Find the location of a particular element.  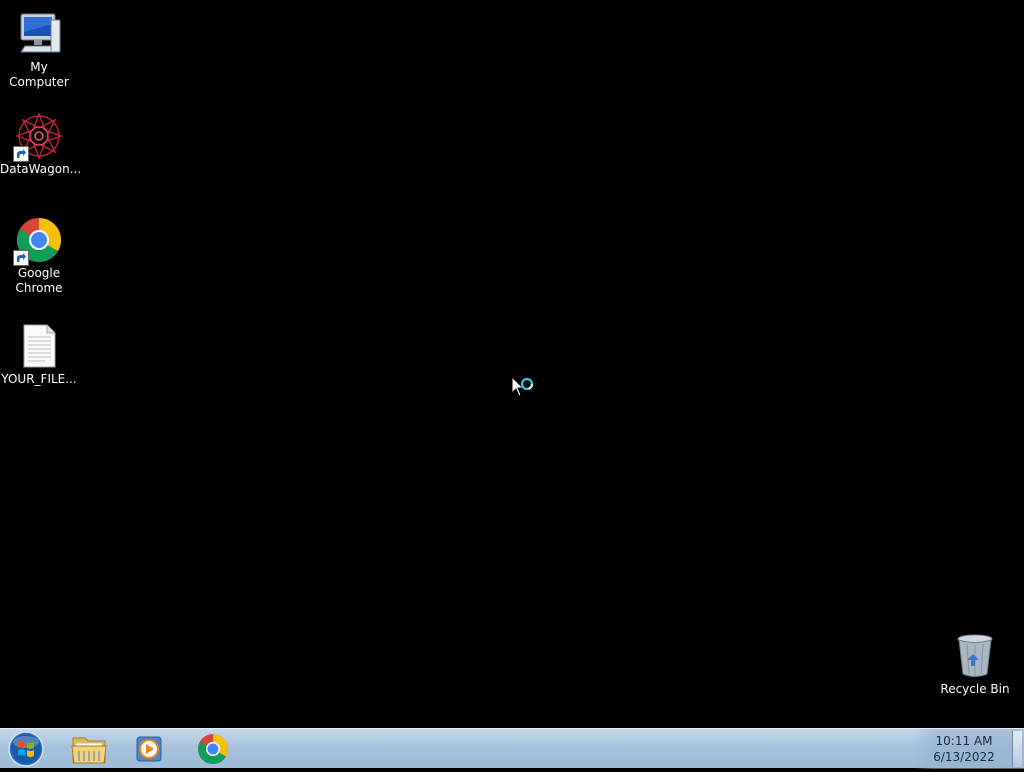

folder-icon is located at coordinates (89, 750).